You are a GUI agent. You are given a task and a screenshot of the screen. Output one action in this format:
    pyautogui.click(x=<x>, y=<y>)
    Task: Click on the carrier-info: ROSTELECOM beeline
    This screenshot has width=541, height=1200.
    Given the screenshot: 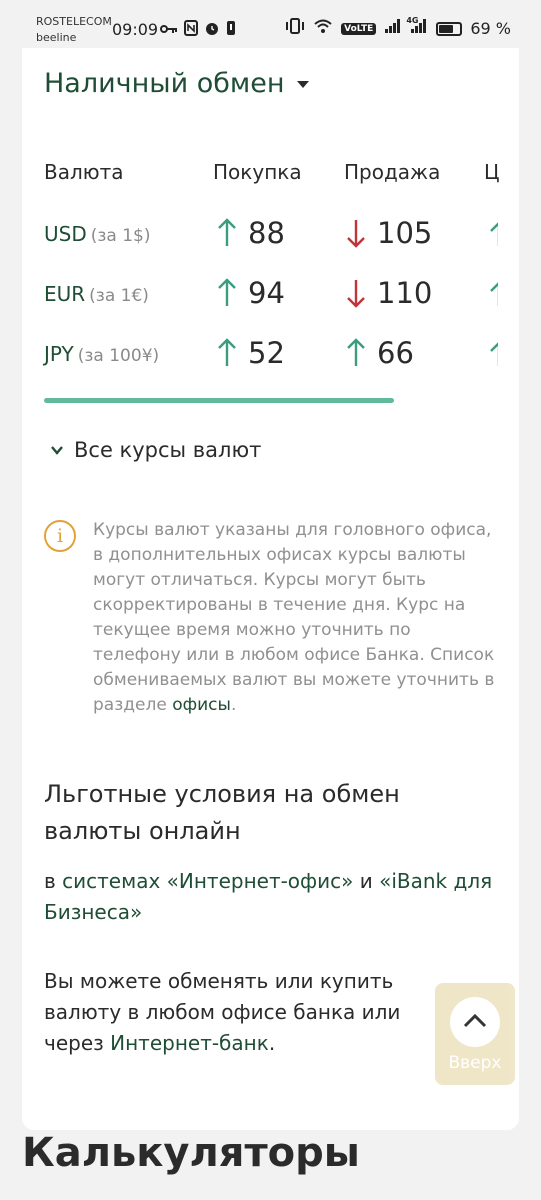 What is the action you would take?
    pyautogui.click(x=74, y=30)
    